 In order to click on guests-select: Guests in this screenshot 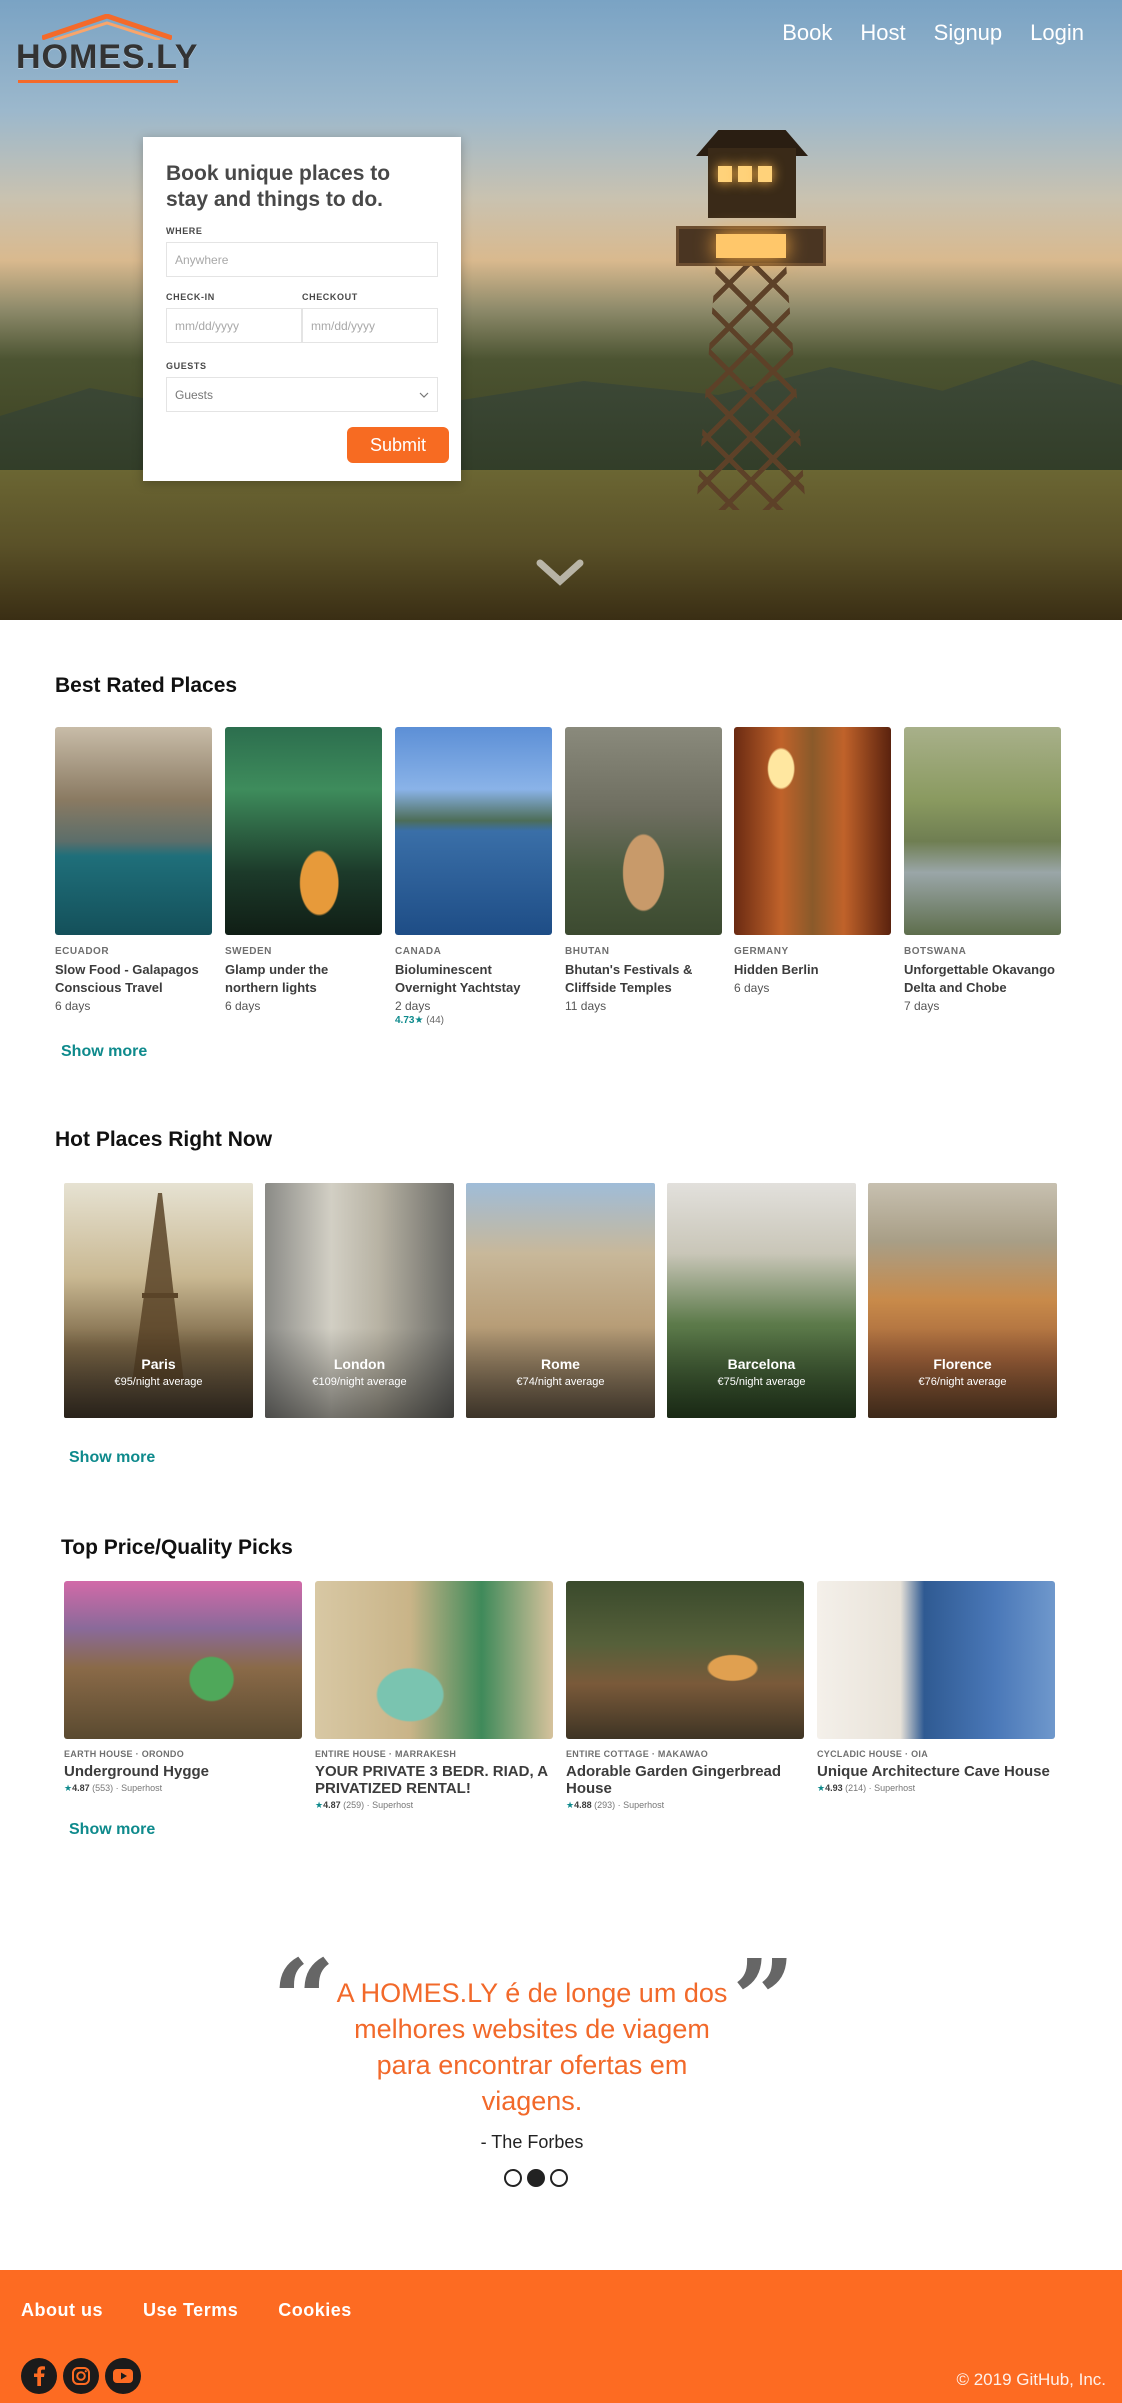, I will do `click(302, 394)`.